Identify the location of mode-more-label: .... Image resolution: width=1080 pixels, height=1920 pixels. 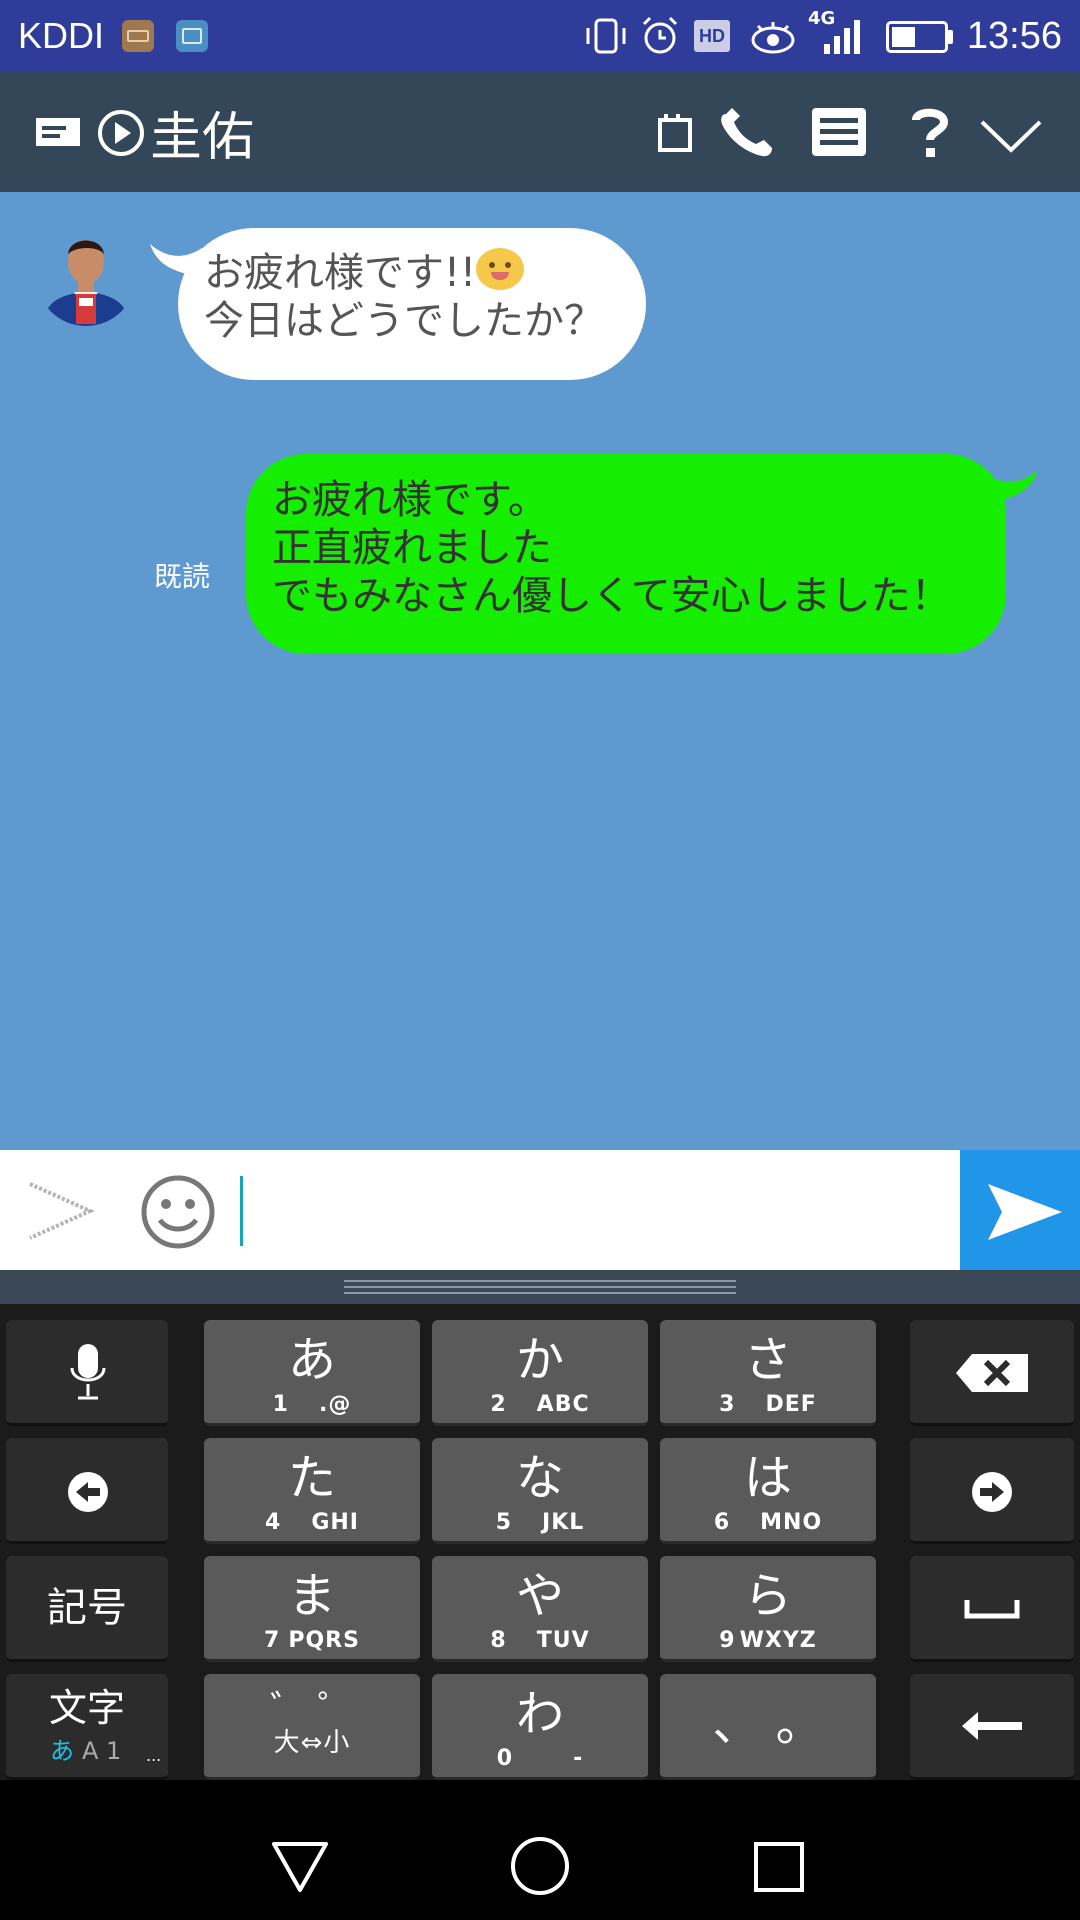
(154, 1755).